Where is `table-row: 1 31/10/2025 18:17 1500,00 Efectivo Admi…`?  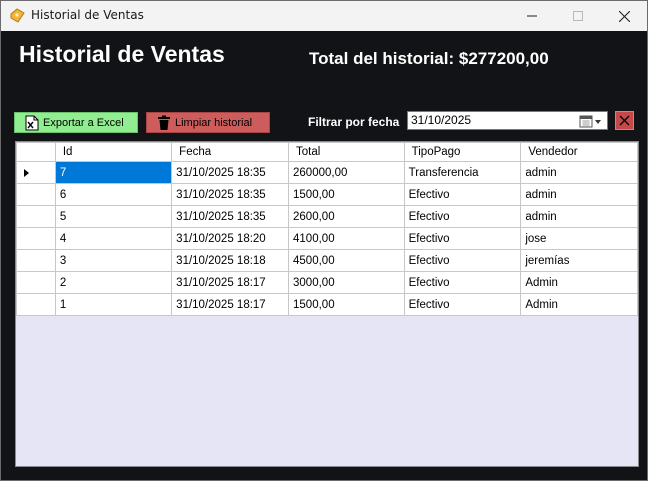
table-row: 1 31/10/2025 18:17 1500,00 Efectivo Admi… is located at coordinates (327, 304).